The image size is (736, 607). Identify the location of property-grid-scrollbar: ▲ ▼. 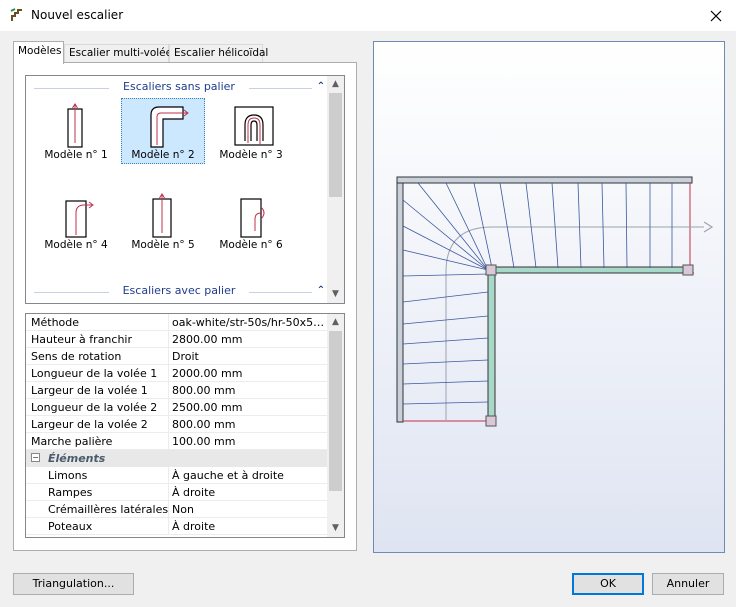
(335, 425).